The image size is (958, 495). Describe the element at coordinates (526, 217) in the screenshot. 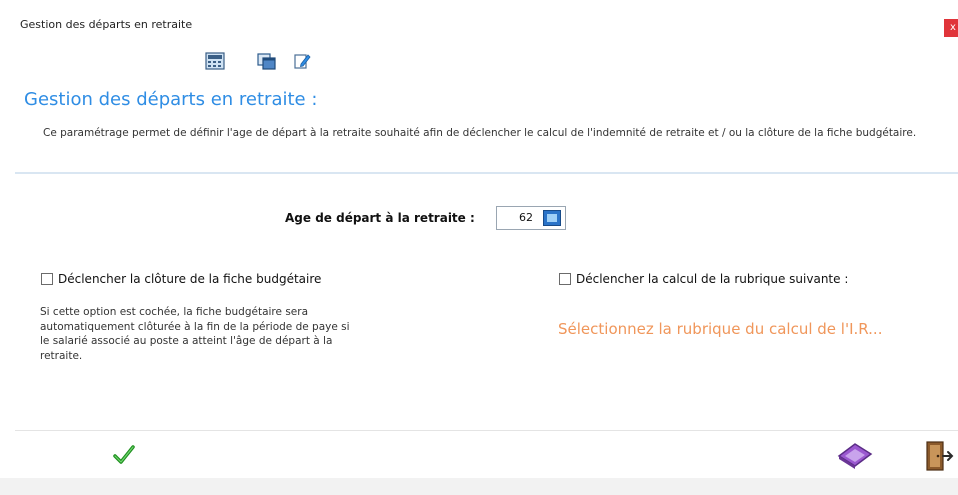

I see `age-value: 62` at that location.